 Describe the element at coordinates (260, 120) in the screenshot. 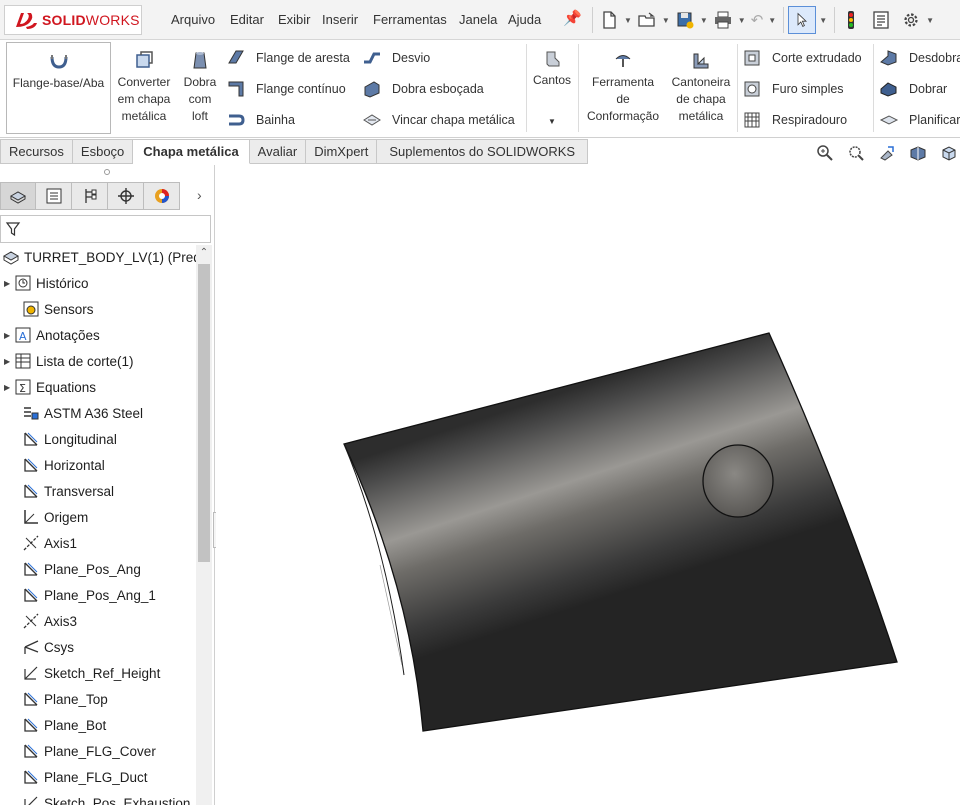

I see `hem-button: Bainha` at that location.